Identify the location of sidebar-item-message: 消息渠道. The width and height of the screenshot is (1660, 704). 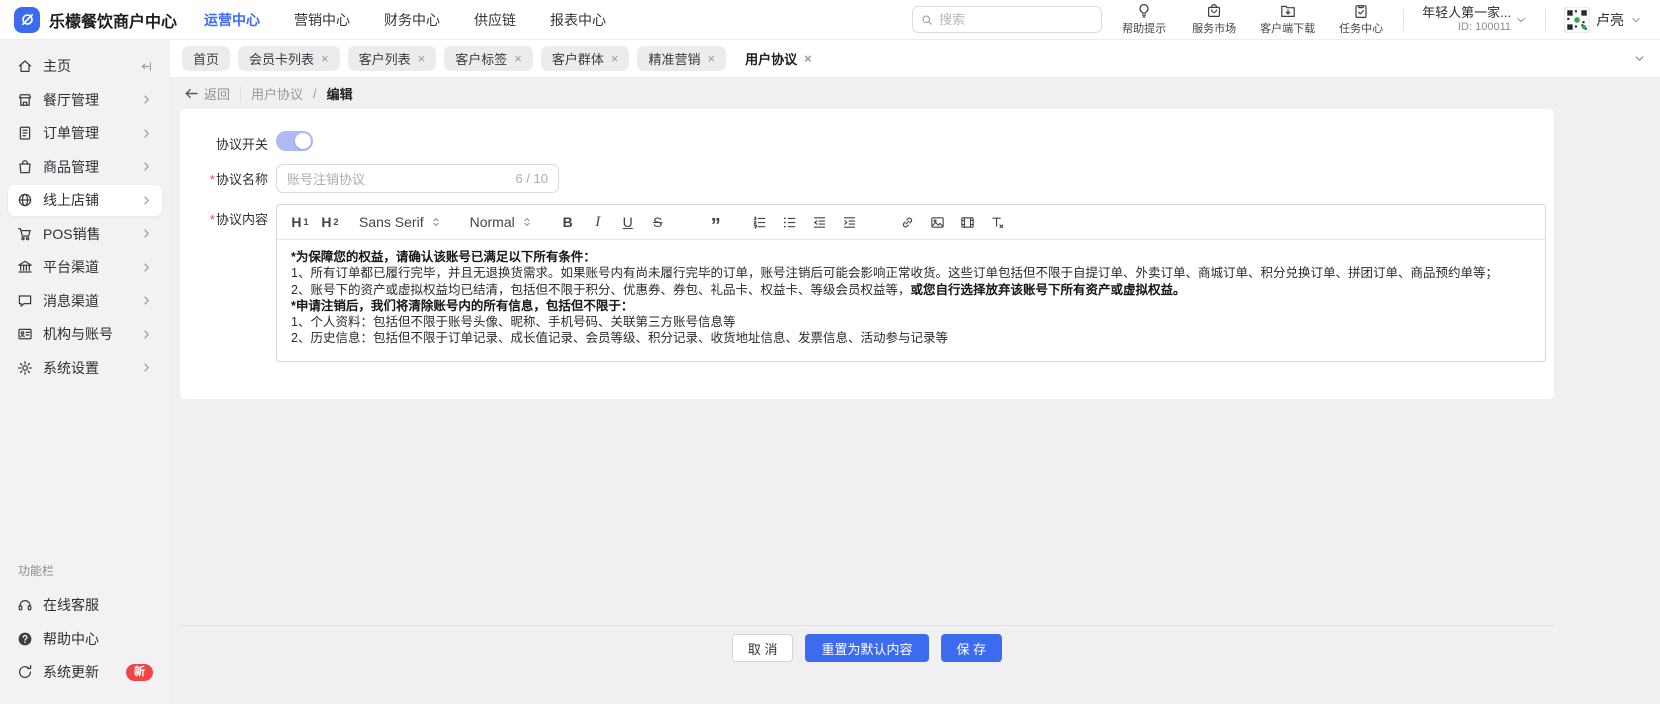
(85, 300).